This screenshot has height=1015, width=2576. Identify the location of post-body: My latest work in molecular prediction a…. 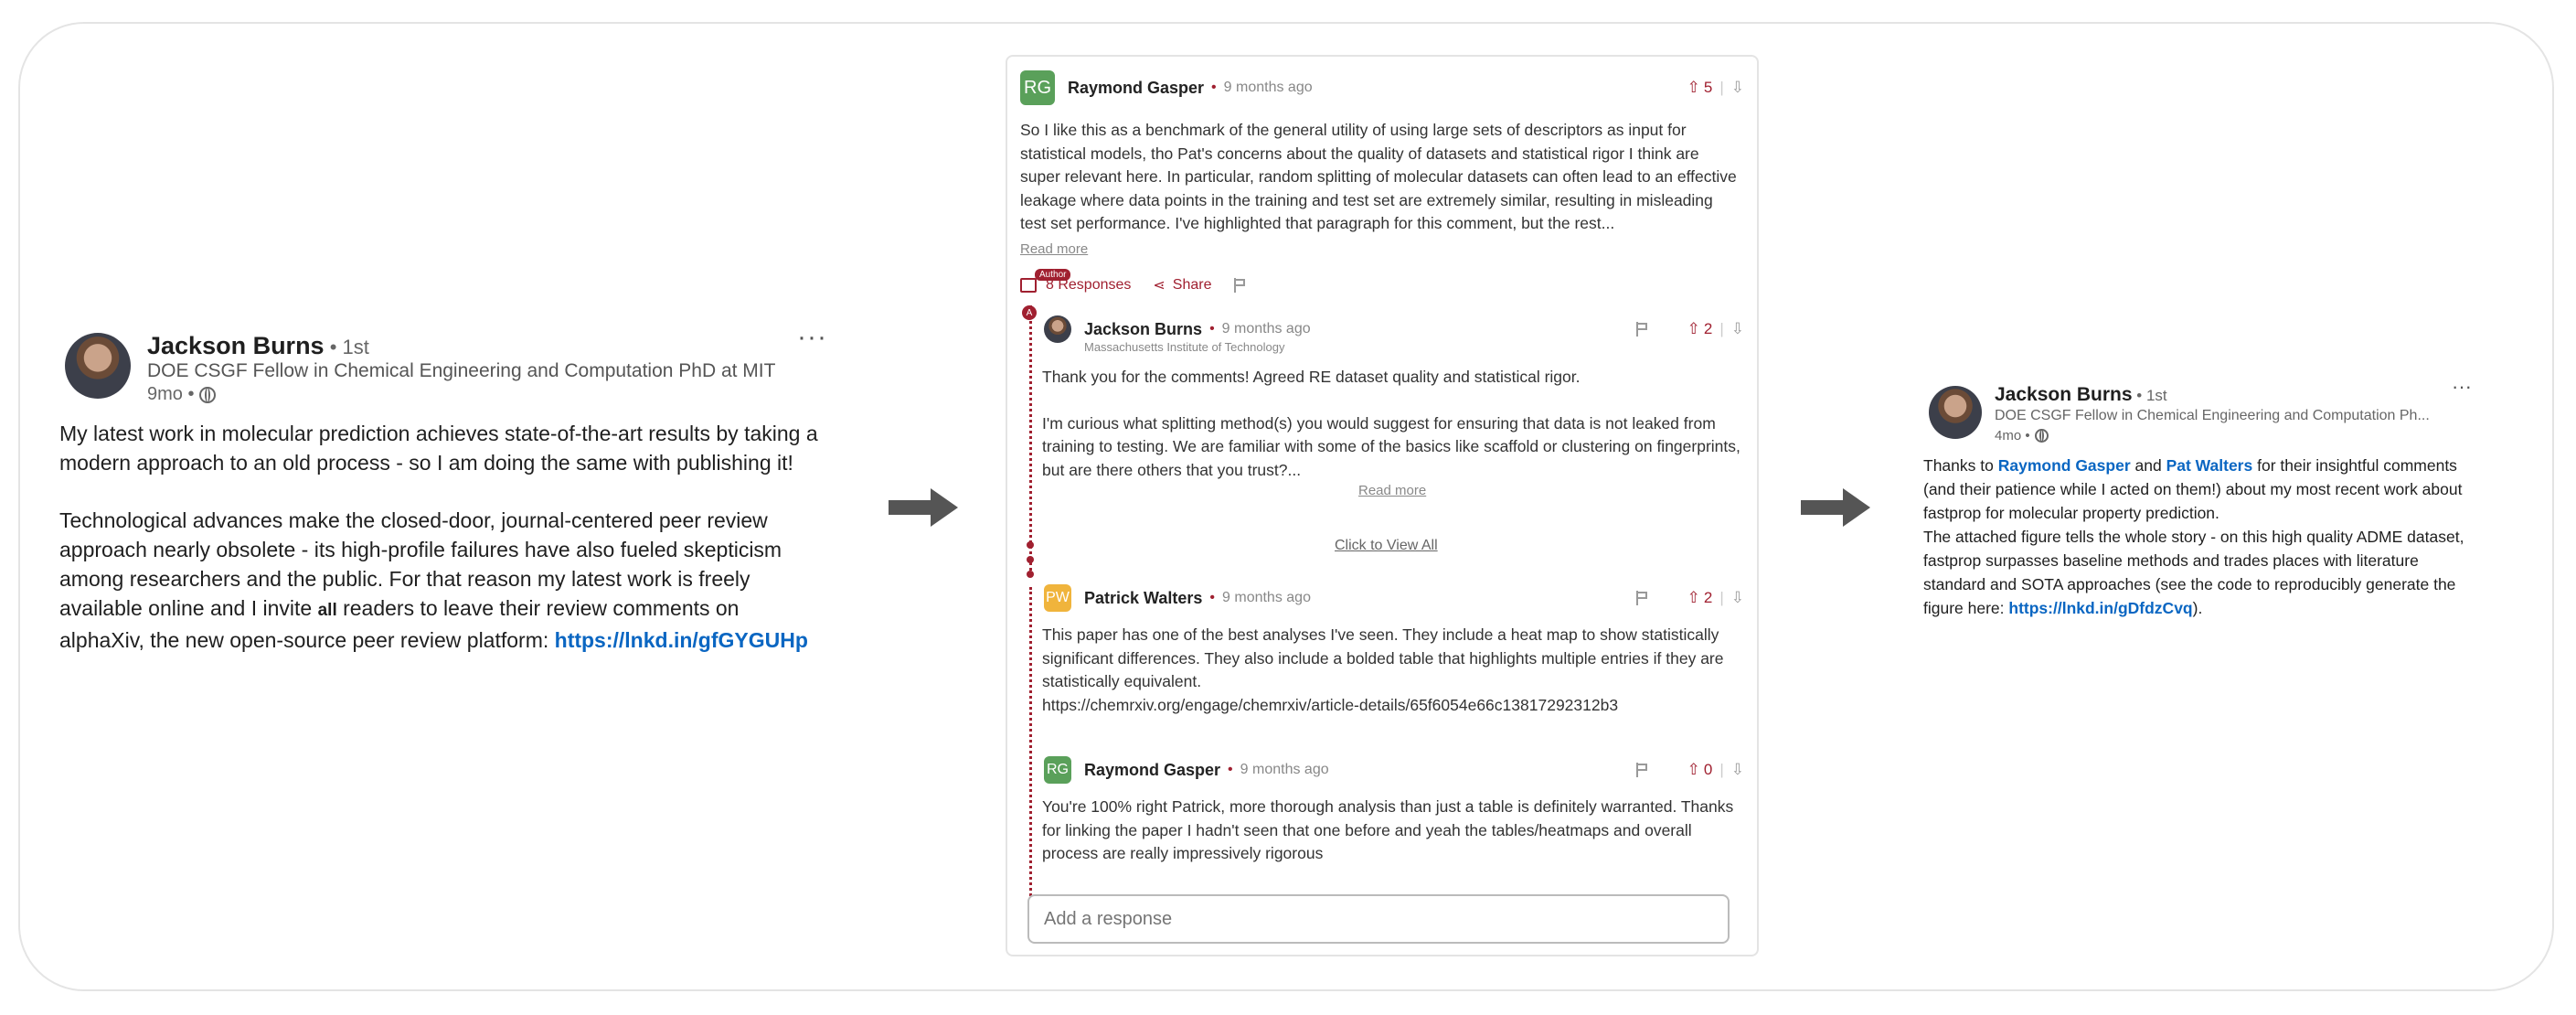
(443, 537).